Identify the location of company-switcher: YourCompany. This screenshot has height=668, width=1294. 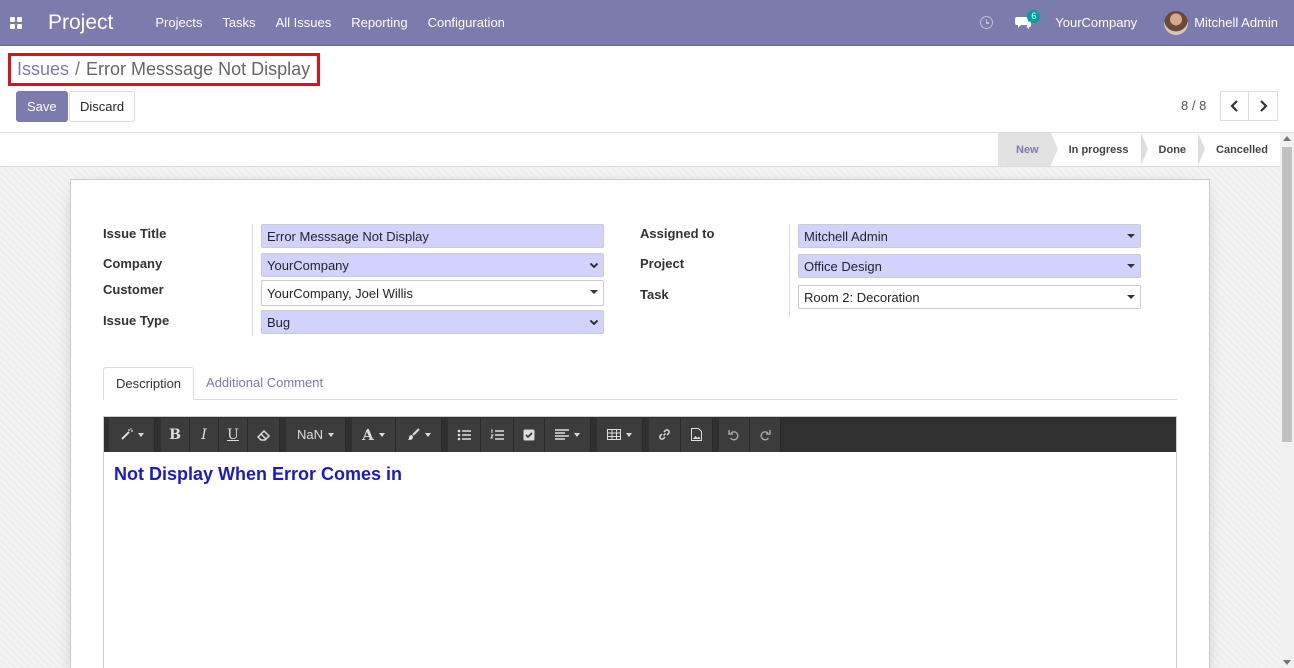
(1096, 22).